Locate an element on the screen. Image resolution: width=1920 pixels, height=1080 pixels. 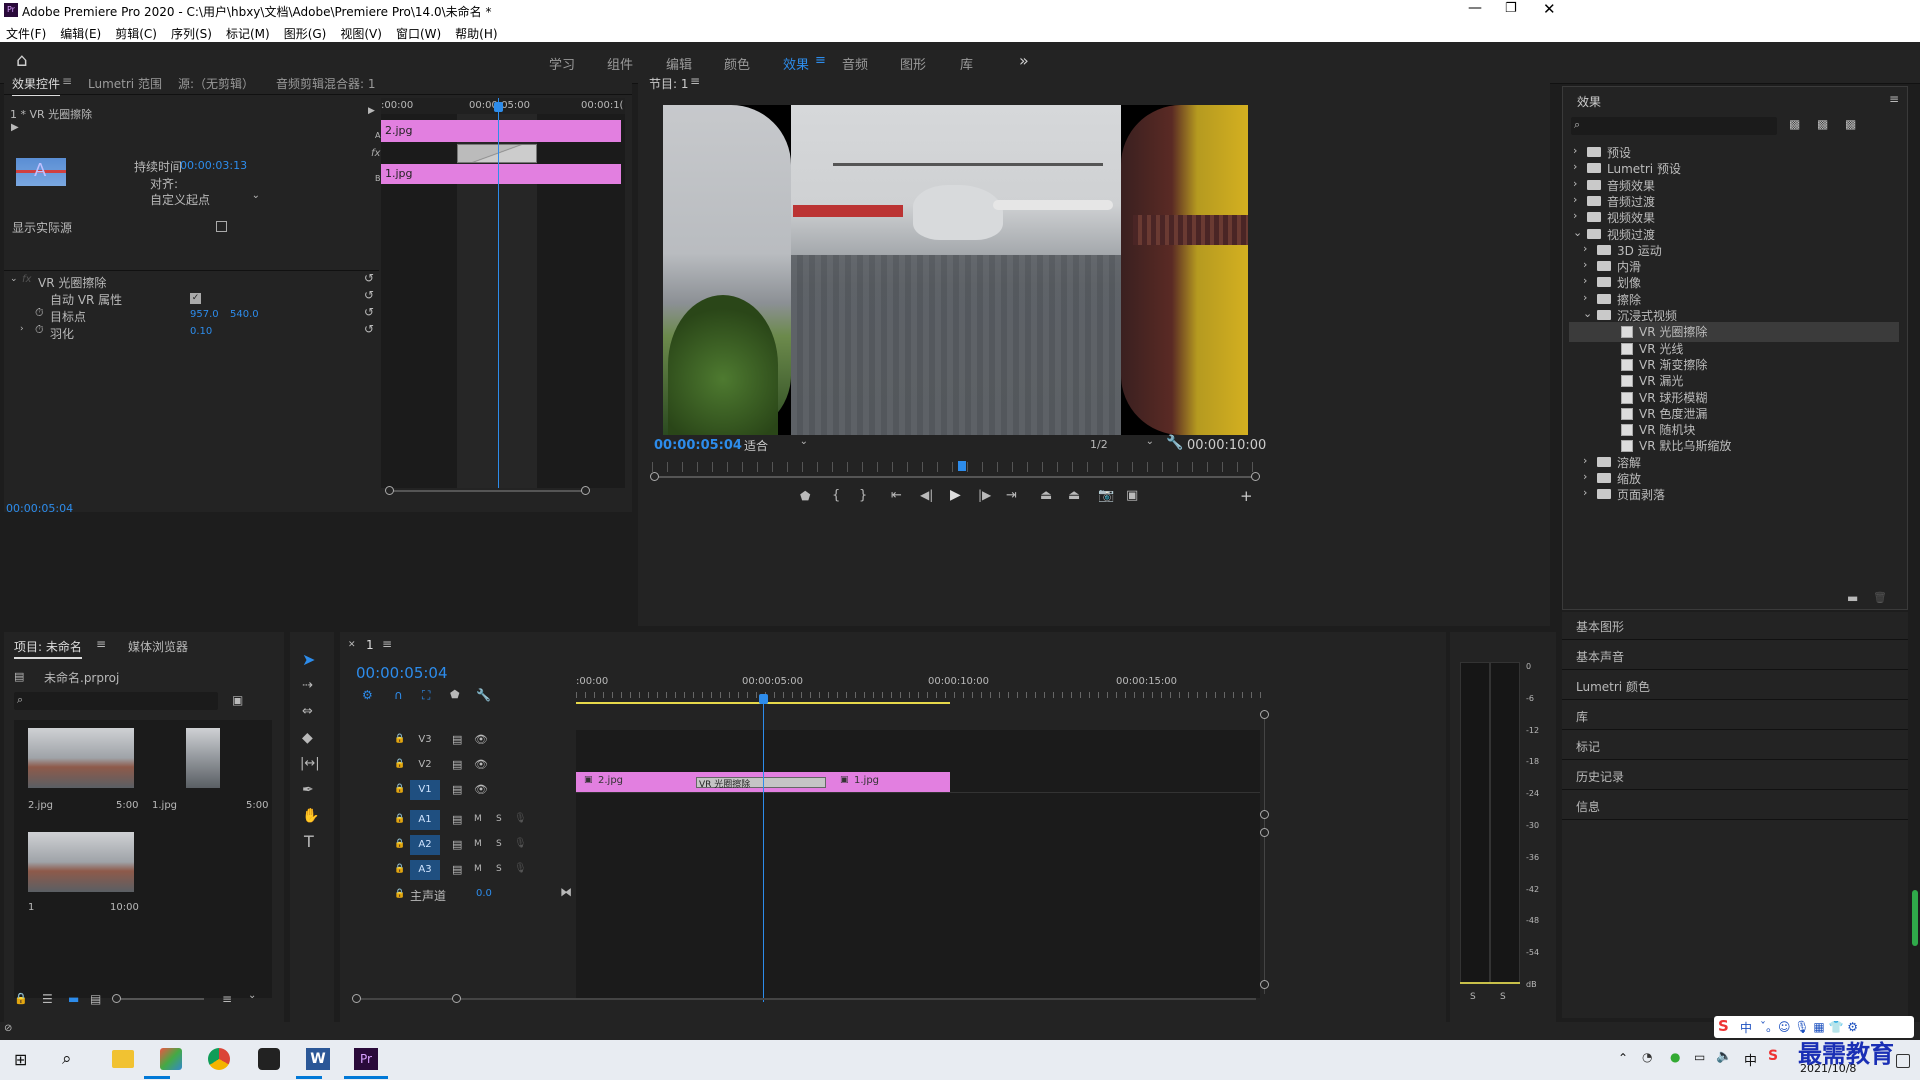
menu-item: 窗口(W) is located at coordinates (418, 34).